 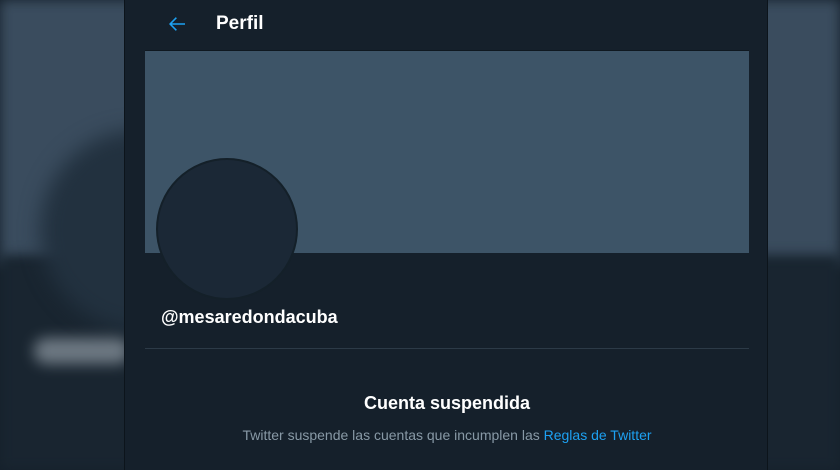 I want to click on twitter-rules-link: Reglas de Twitter, so click(x=598, y=435).